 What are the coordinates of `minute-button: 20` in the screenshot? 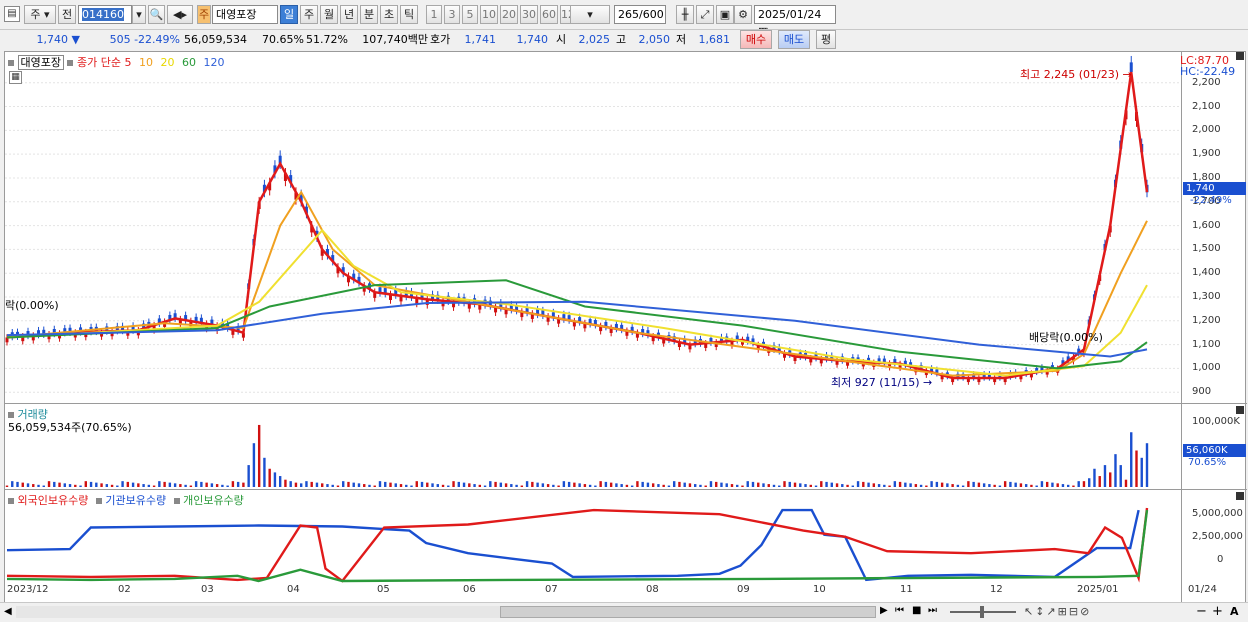 It's located at (509, 14).